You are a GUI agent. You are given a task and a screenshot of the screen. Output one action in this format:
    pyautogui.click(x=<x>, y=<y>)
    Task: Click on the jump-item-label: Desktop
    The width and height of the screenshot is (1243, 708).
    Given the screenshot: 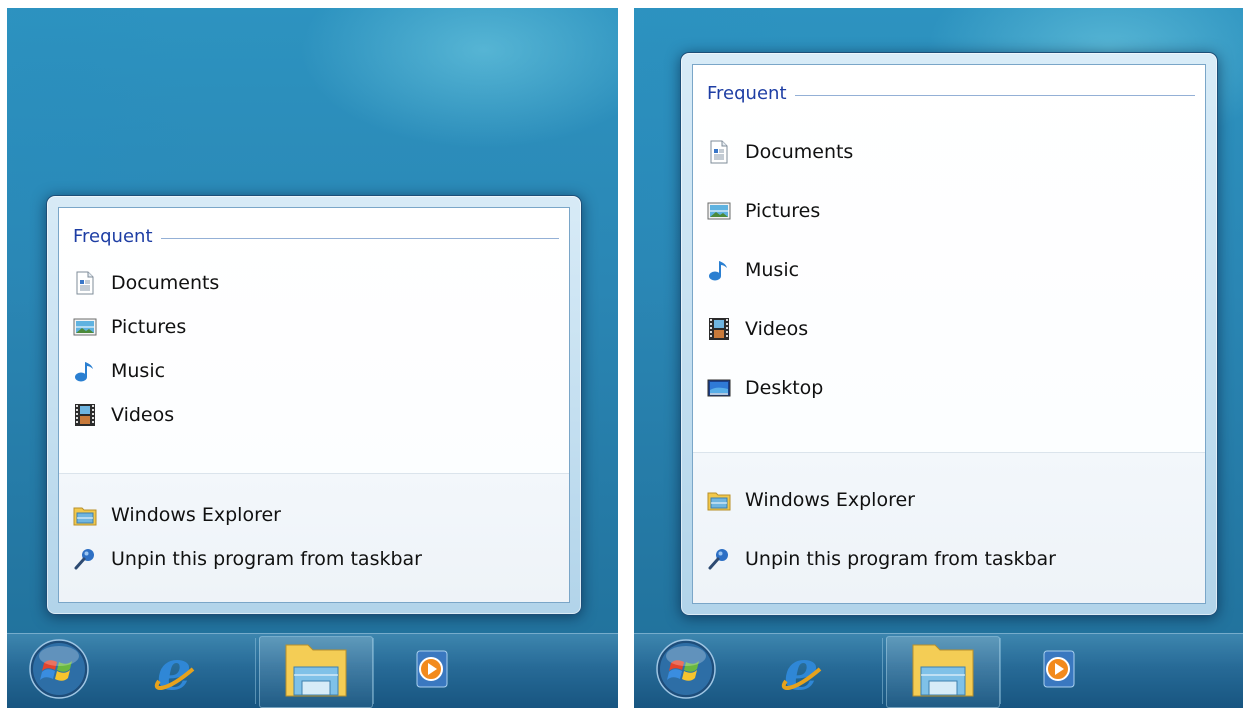 What is the action you would take?
    pyautogui.click(x=784, y=388)
    